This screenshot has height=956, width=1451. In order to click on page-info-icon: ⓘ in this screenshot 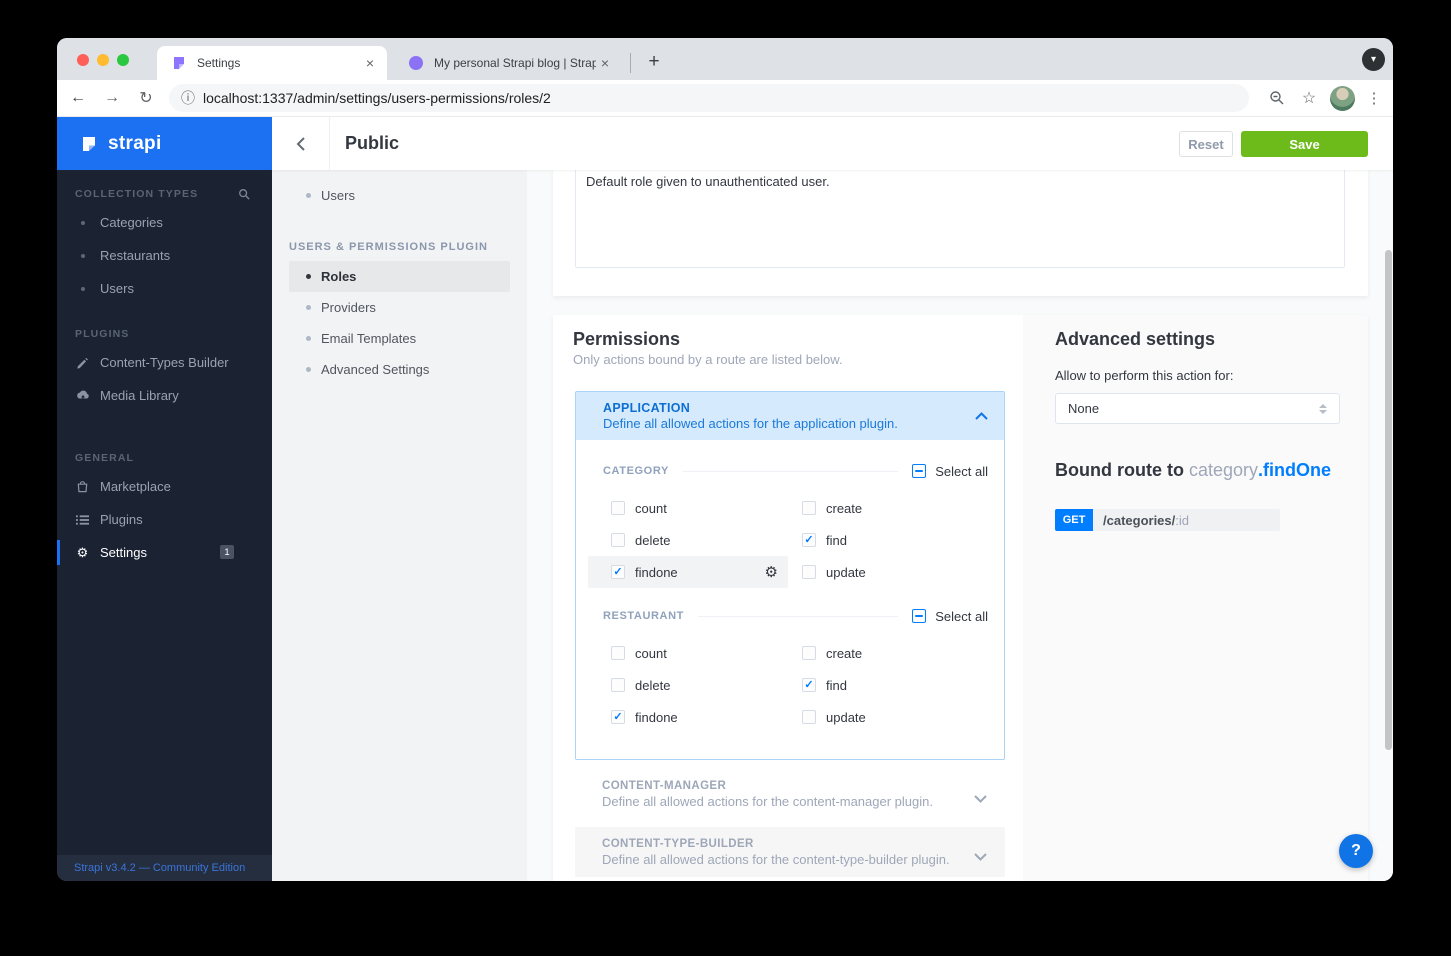, I will do `click(188, 98)`.